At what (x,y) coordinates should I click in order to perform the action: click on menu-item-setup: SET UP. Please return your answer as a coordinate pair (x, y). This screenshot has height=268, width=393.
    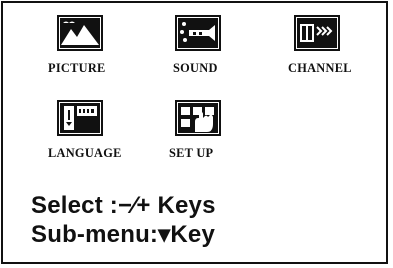
    Looking at the image, I should click on (225, 130).